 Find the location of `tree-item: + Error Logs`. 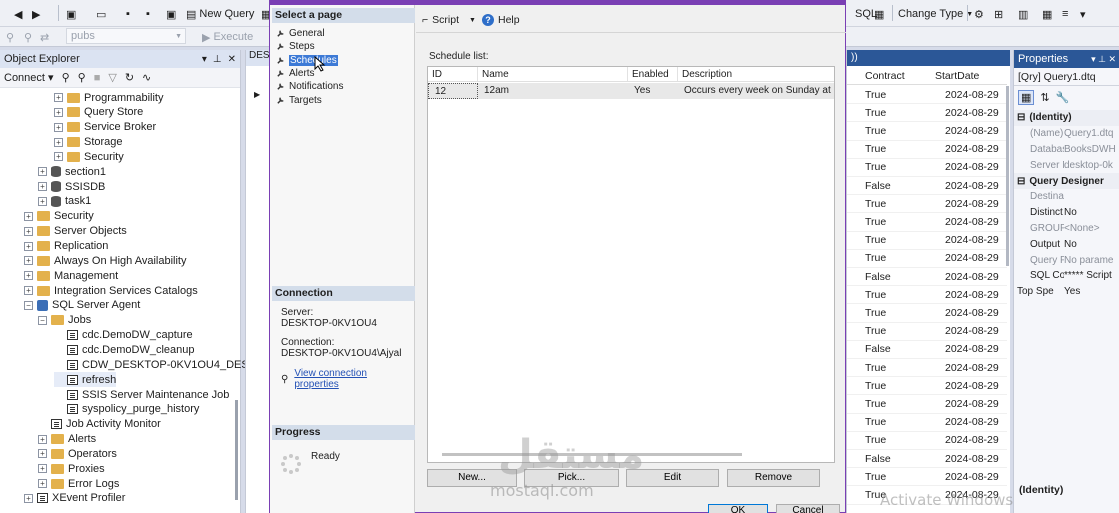

tree-item: + Error Logs is located at coordinates (78, 483).